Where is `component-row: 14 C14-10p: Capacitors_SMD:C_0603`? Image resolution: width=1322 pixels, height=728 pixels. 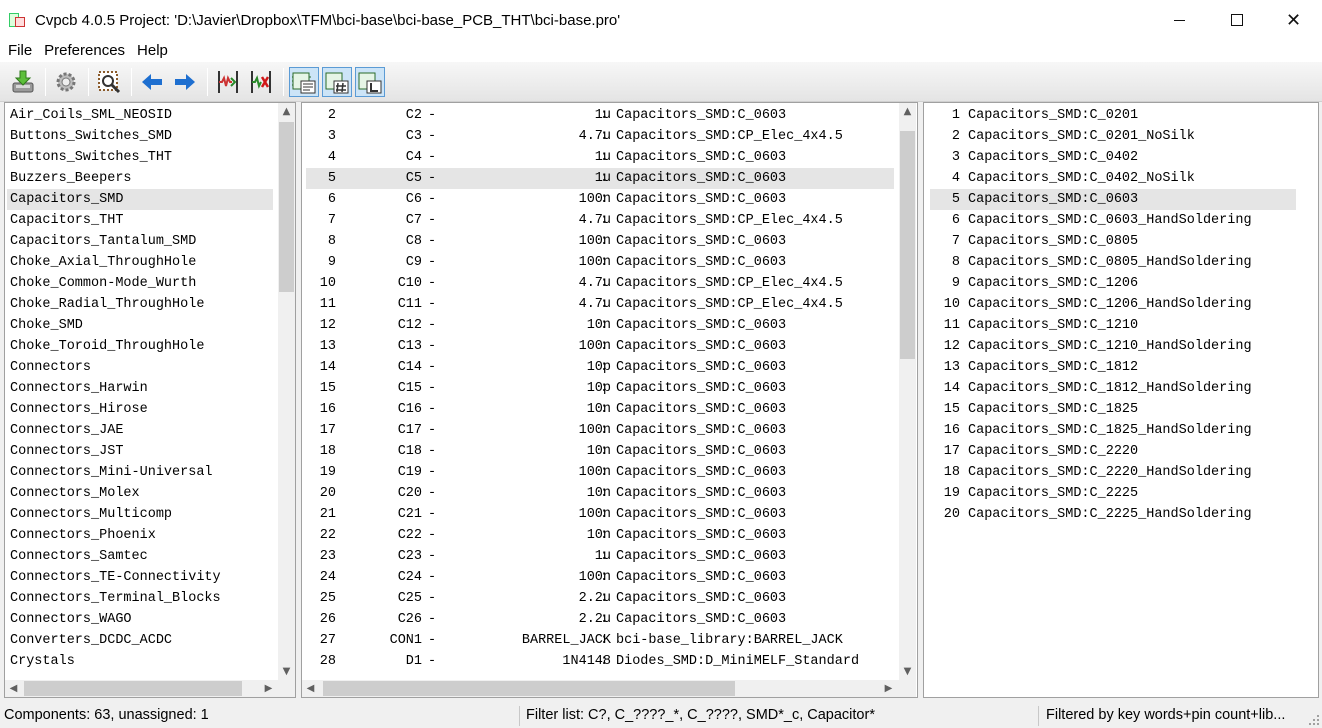
component-row: 14 C14-10p: Capacitors_SMD:C_0603 is located at coordinates (600, 367).